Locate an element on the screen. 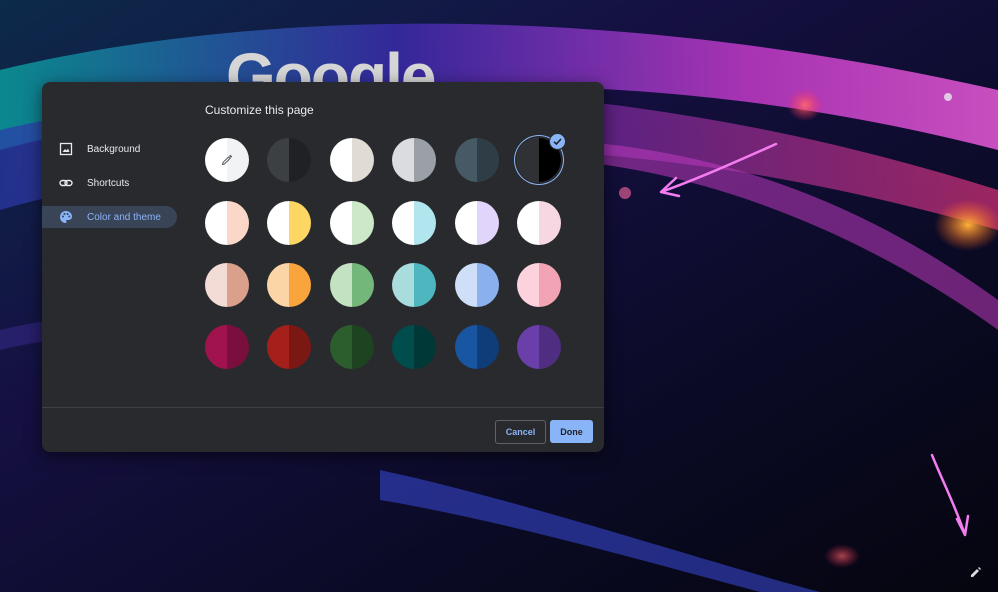  theme-swatch-dark-green is located at coordinates (352, 347).